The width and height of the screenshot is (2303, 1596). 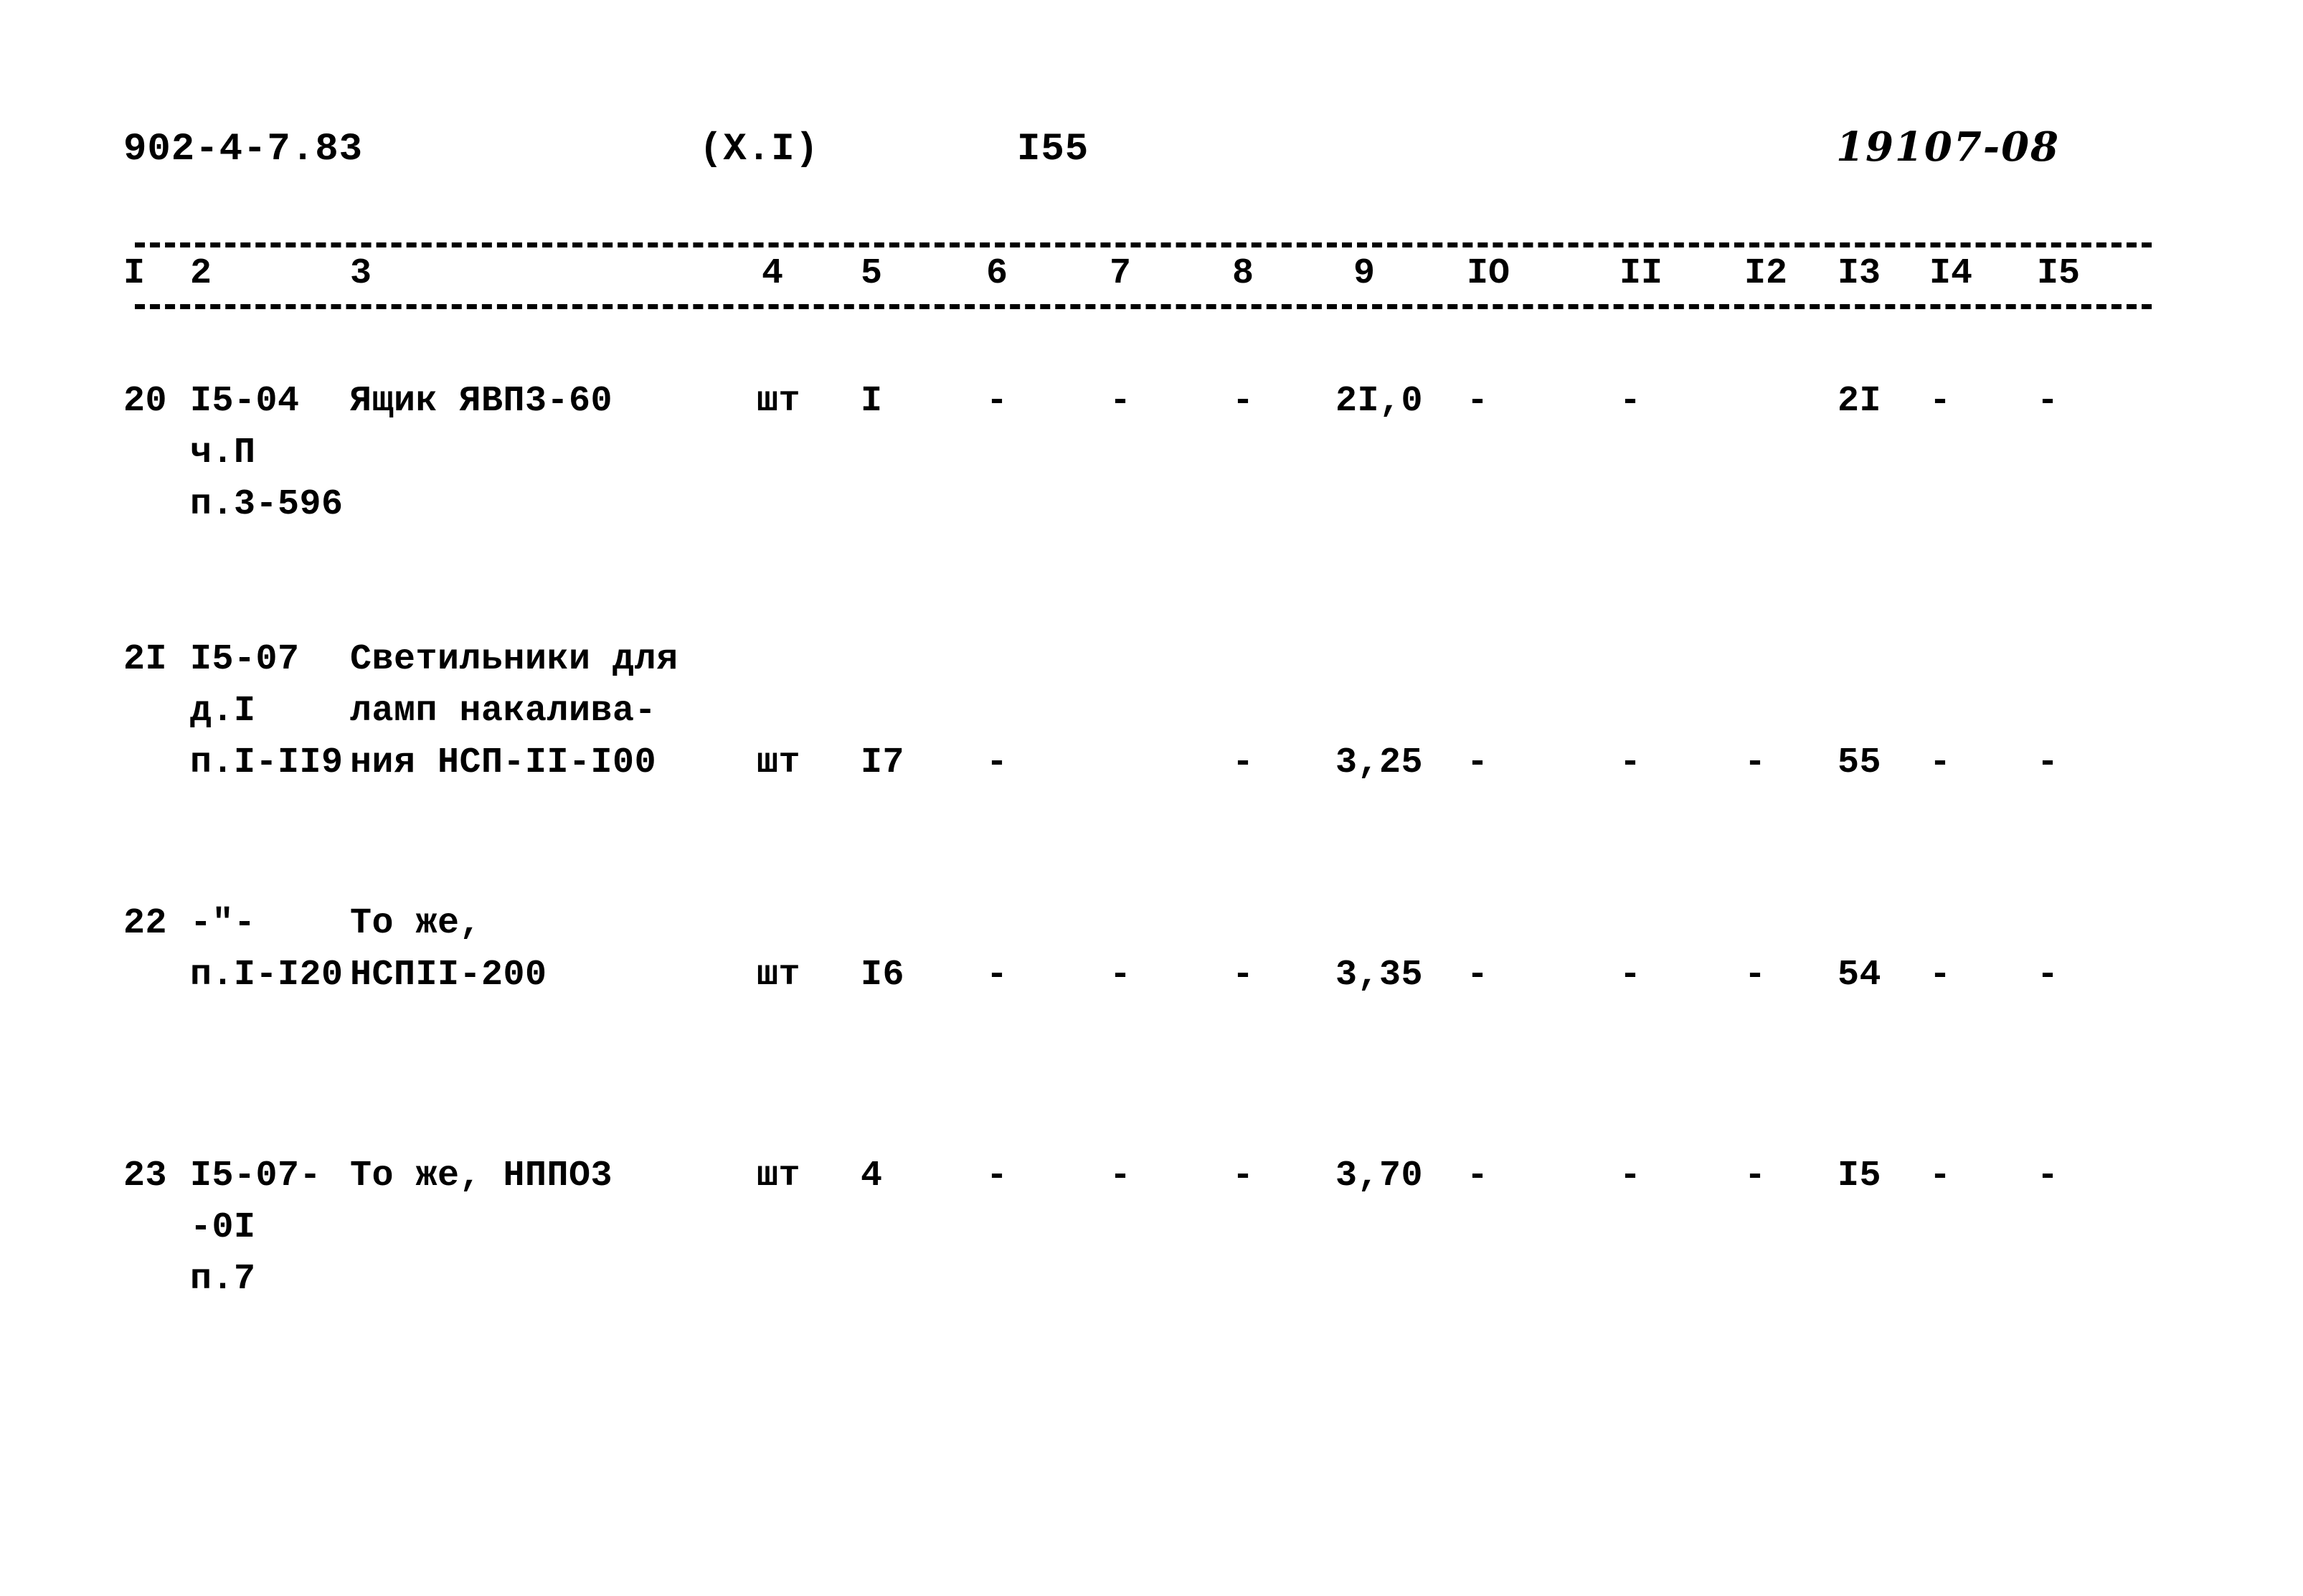 I want to click on total-cost: 2I, so click(x=1860, y=401).